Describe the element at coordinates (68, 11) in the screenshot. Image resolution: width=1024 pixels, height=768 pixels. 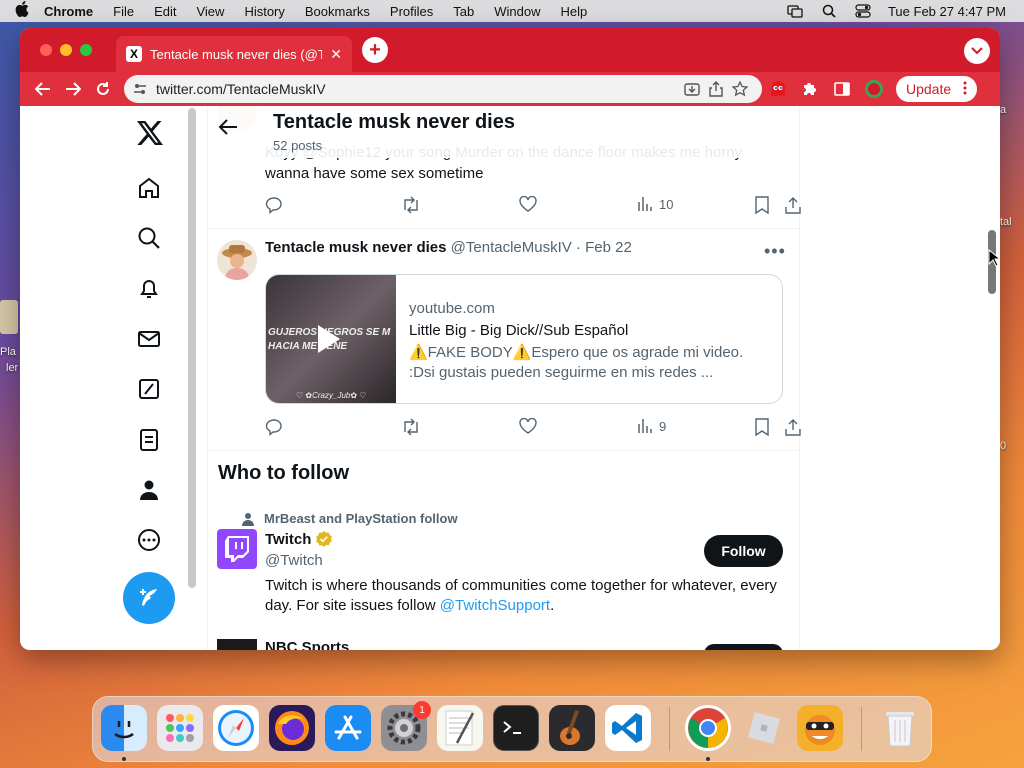
I see `menu-app-name: Chrome` at that location.